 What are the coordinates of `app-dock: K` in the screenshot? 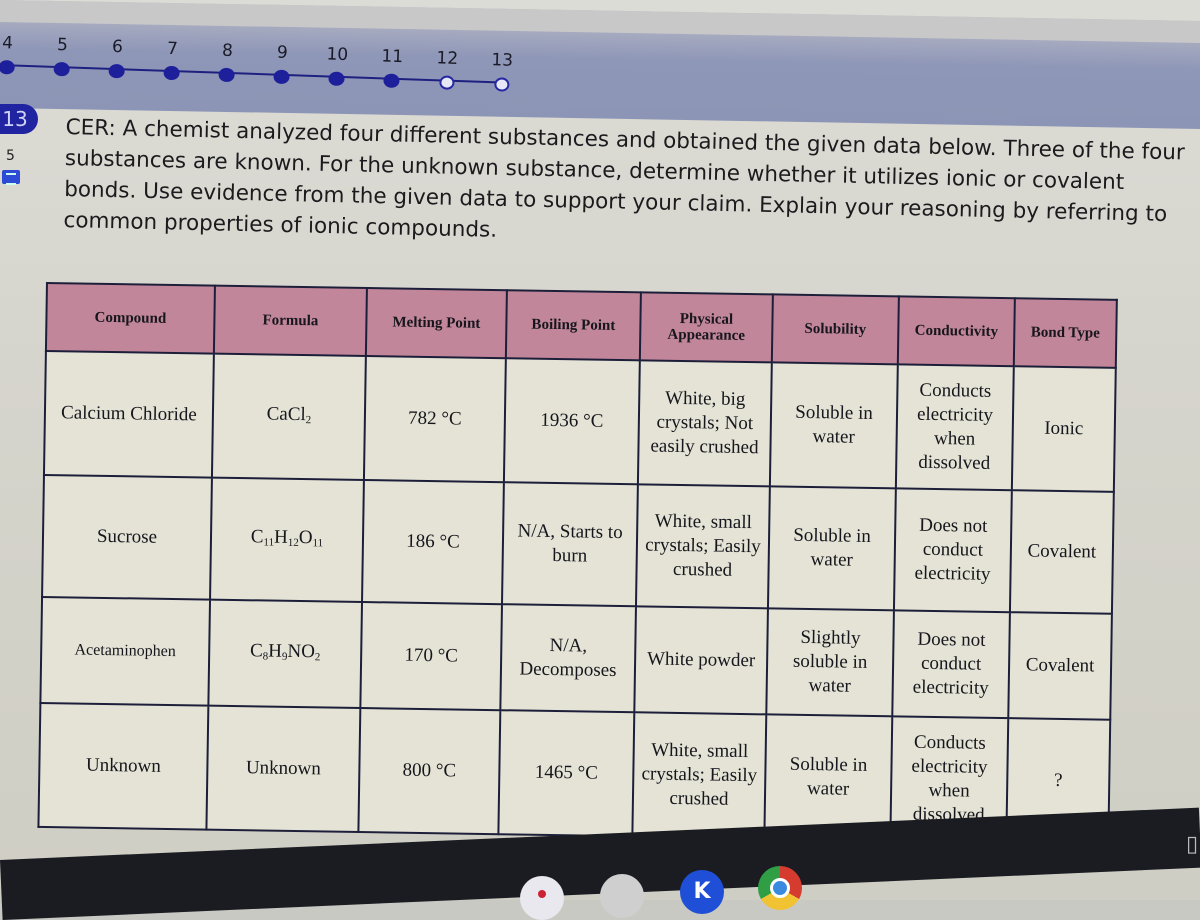 It's located at (670, 893).